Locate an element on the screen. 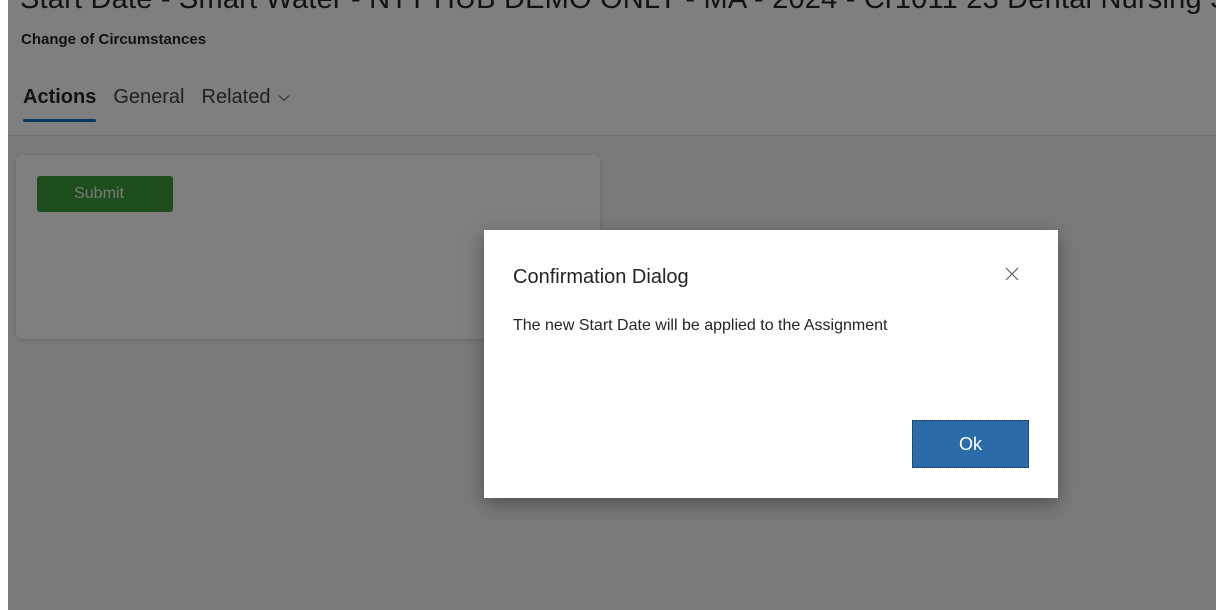 The height and width of the screenshot is (610, 1216). ok-button: Ok is located at coordinates (970, 444).